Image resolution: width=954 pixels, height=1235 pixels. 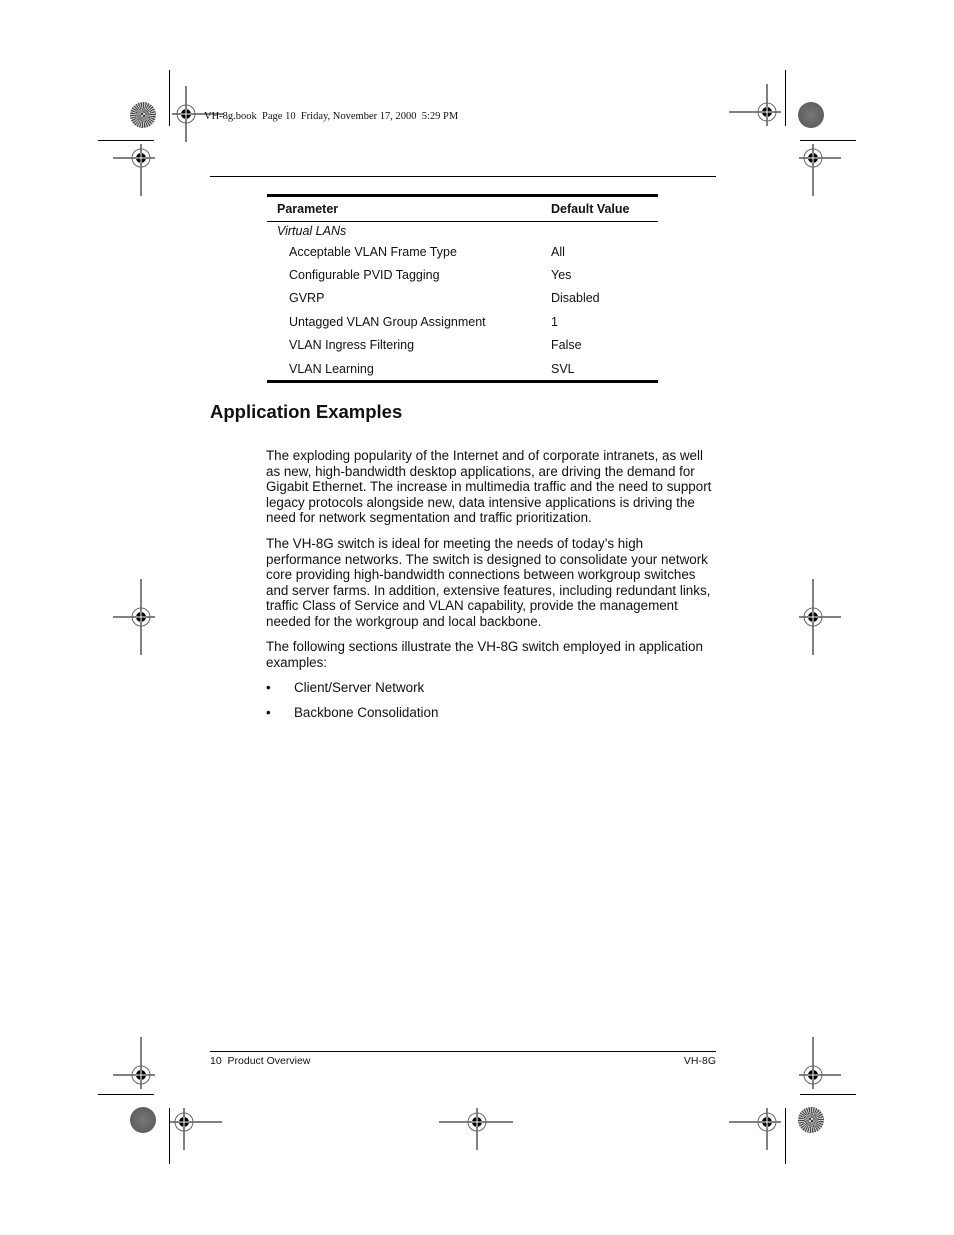 I want to click on table-row: Configurable PVID Tagging Yes, so click(x=462, y=274).